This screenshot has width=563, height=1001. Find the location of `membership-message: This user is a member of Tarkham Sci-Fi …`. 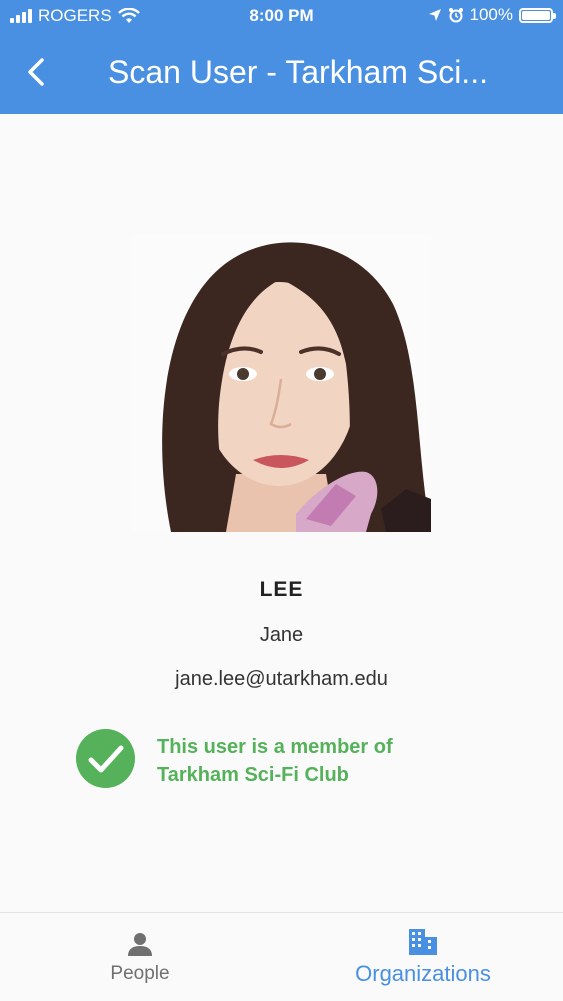

membership-message: This user is a member of Tarkham Sci-Fi … is located at coordinates (317, 761).